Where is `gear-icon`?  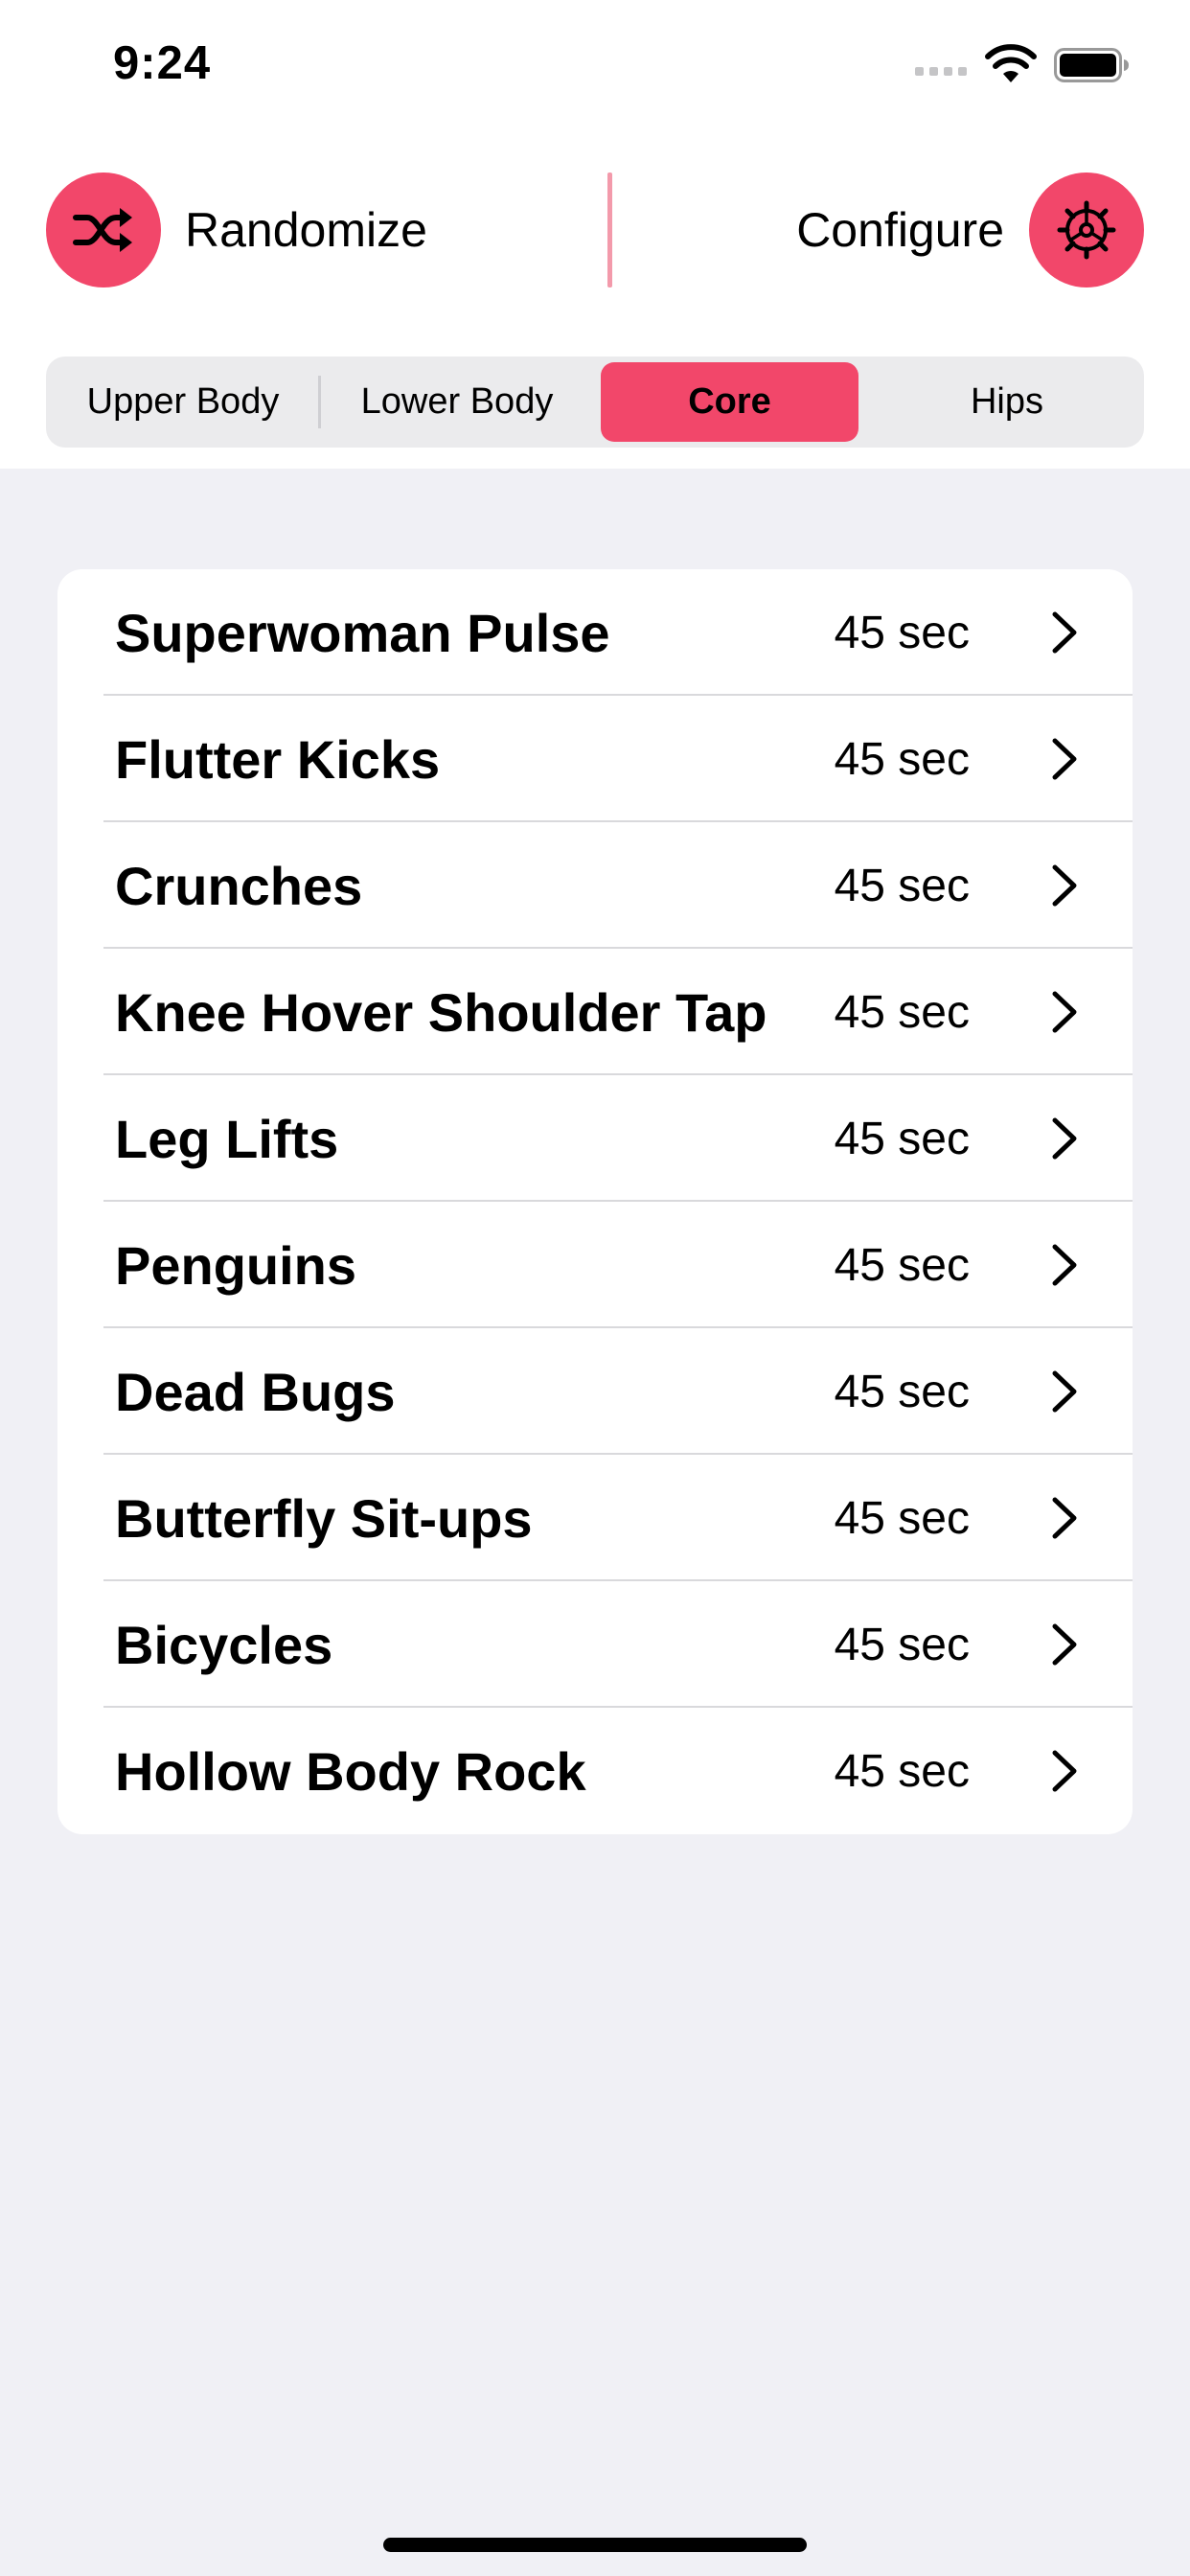
gear-icon is located at coordinates (1087, 230).